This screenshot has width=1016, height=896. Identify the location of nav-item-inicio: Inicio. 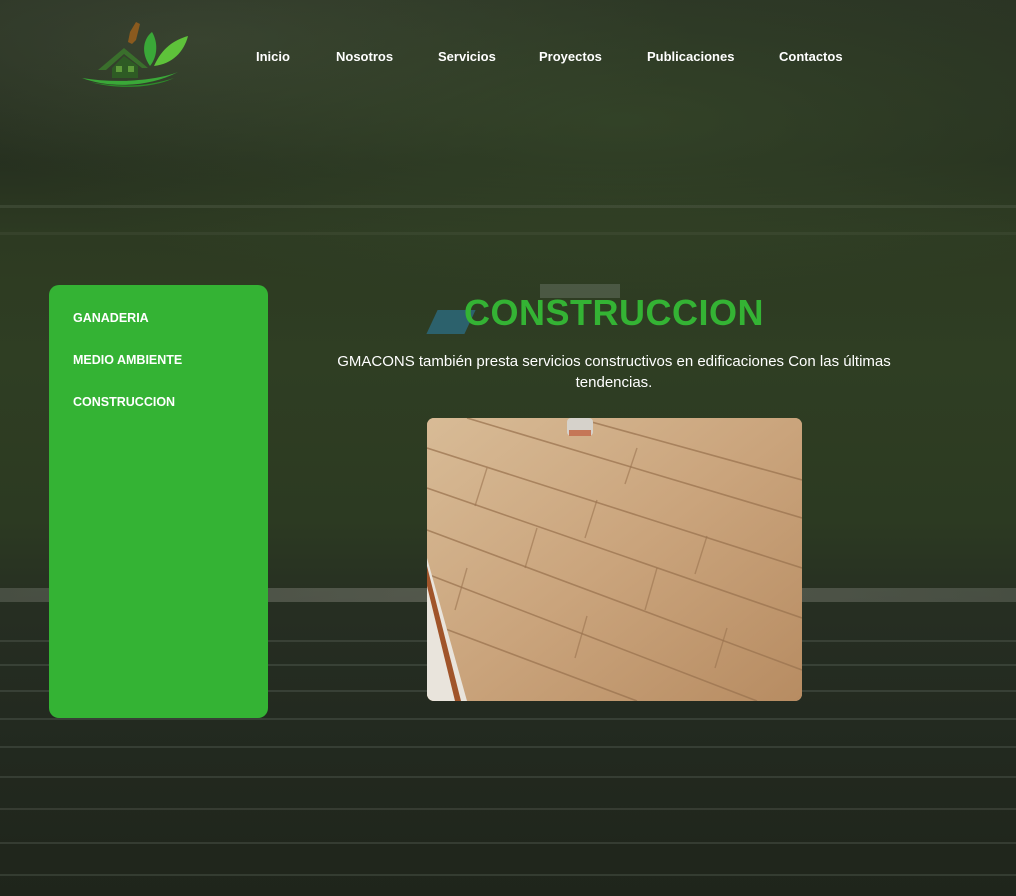
(273, 56).